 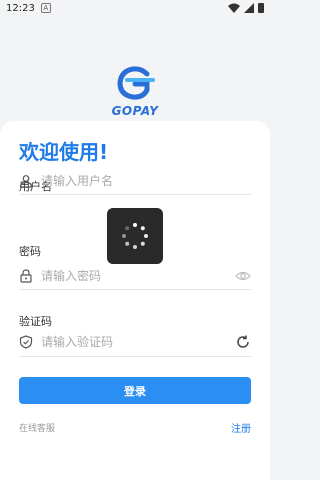 I want to click on status-right, so click(x=246, y=8).